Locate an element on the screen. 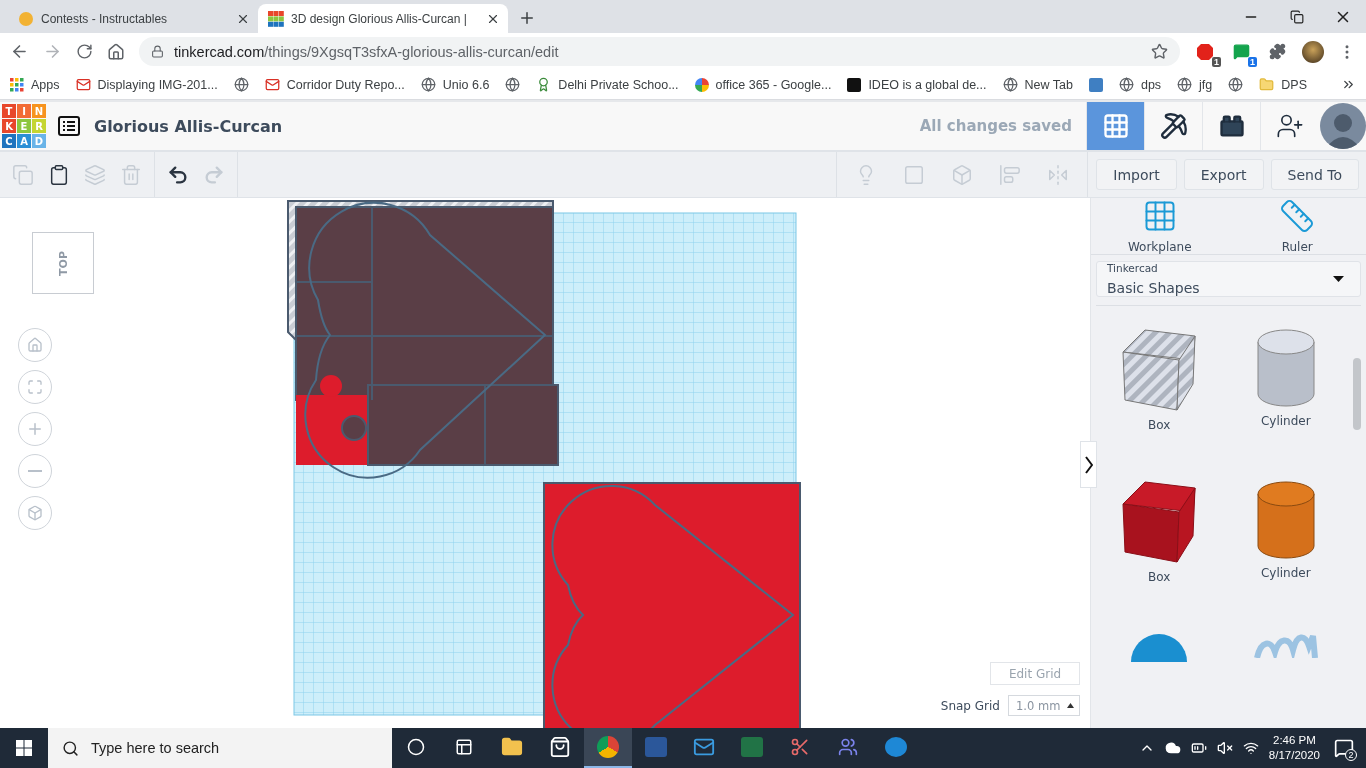 This screenshot has width=1366, height=768. bookmark-label: jfg is located at coordinates (1206, 84).